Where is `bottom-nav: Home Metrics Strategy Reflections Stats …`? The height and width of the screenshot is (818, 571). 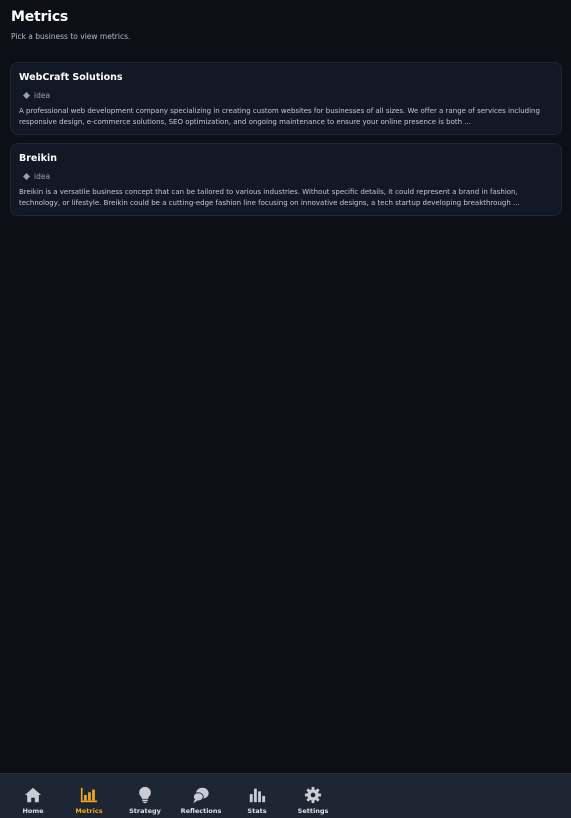
bottom-nav: Home Metrics Strategy Reflections Stats … is located at coordinates (285, 795).